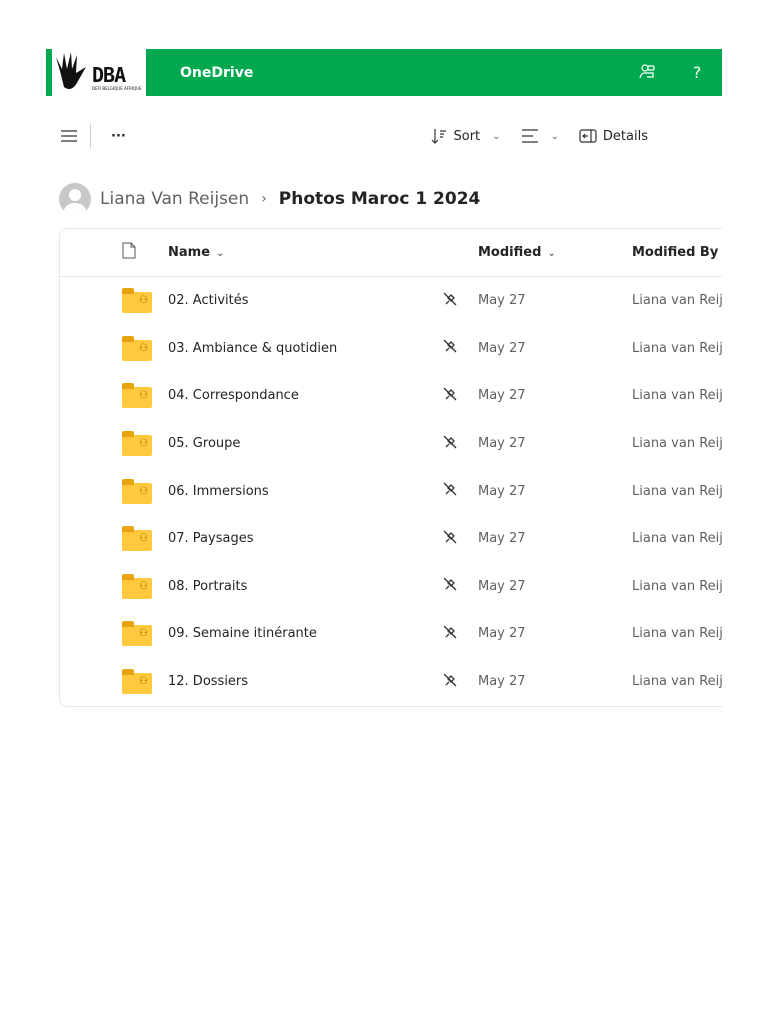 Image resolution: width=768 pixels, height=1024 pixels. What do you see at coordinates (625, 136) in the screenshot?
I see `details-label: Details` at bounding box center [625, 136].